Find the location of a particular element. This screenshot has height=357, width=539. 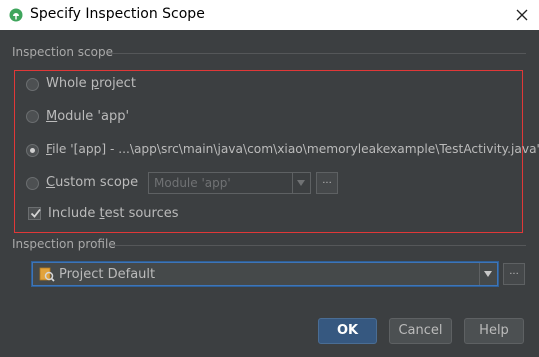

profile-value: Project Default is located at coordinates (107, 274).